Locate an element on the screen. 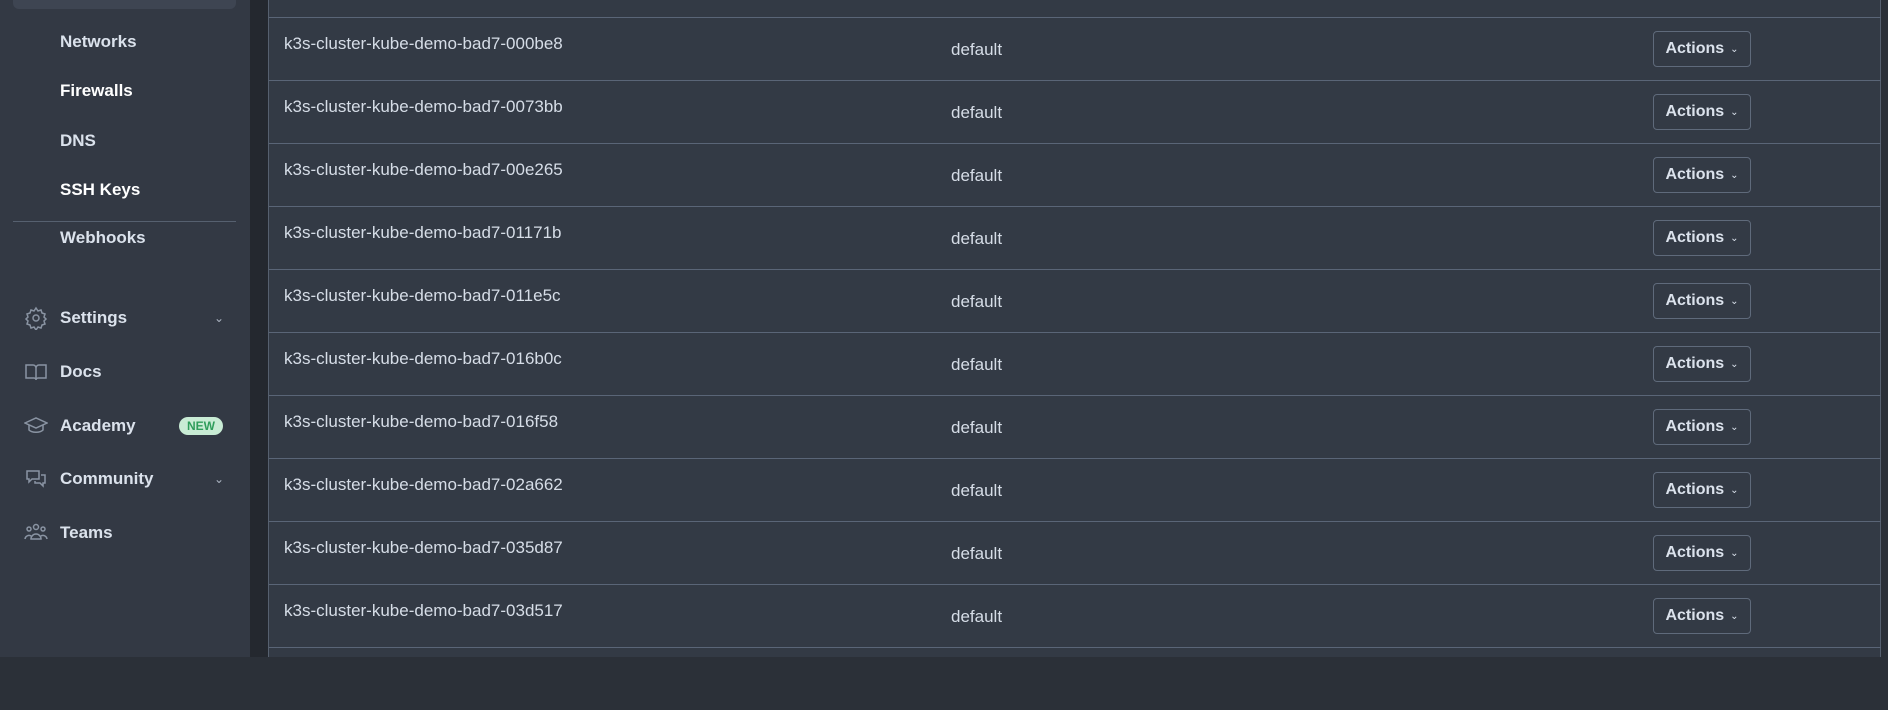 Image resolution: width=1888 pixels, height=710 pixels. teams-label: Teams is located at coordinates (86, 532).